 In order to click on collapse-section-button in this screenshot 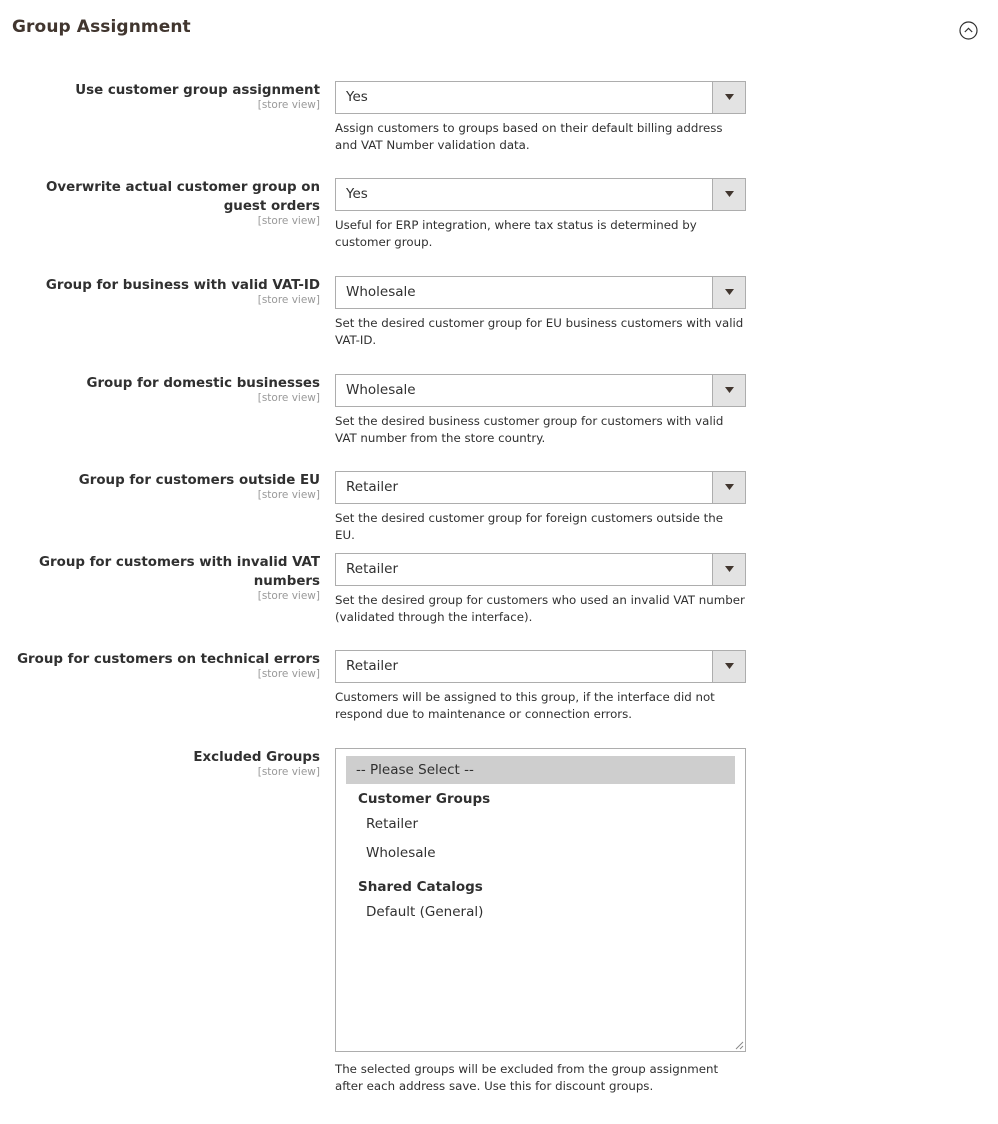, I will do `click(968, 30)`.